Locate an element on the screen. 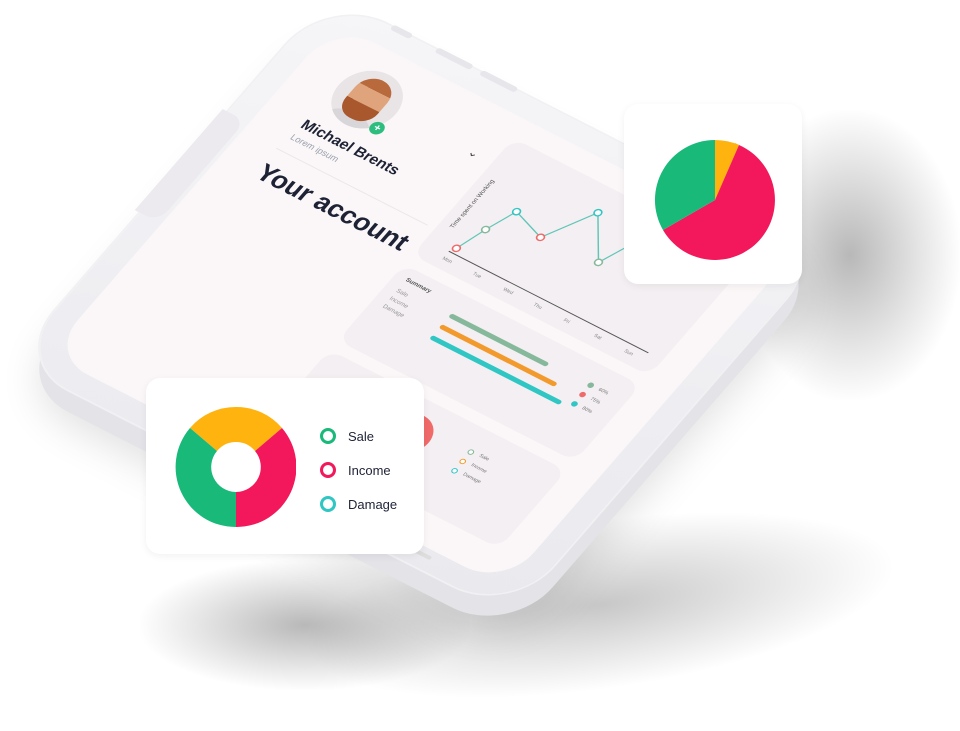 The image size is (960, 731). summary-percent: 60% is located at coordinates (603, 391).